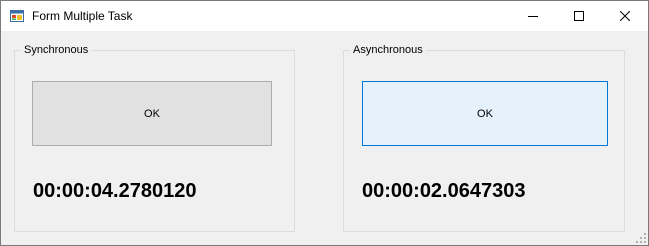 The image size is (649, 246). I want to click on synchronous-ok-button: OK, so click(152, 113).